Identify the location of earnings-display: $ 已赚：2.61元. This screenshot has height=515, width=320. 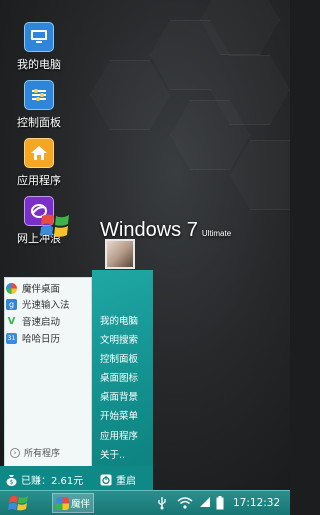
(44, 479).